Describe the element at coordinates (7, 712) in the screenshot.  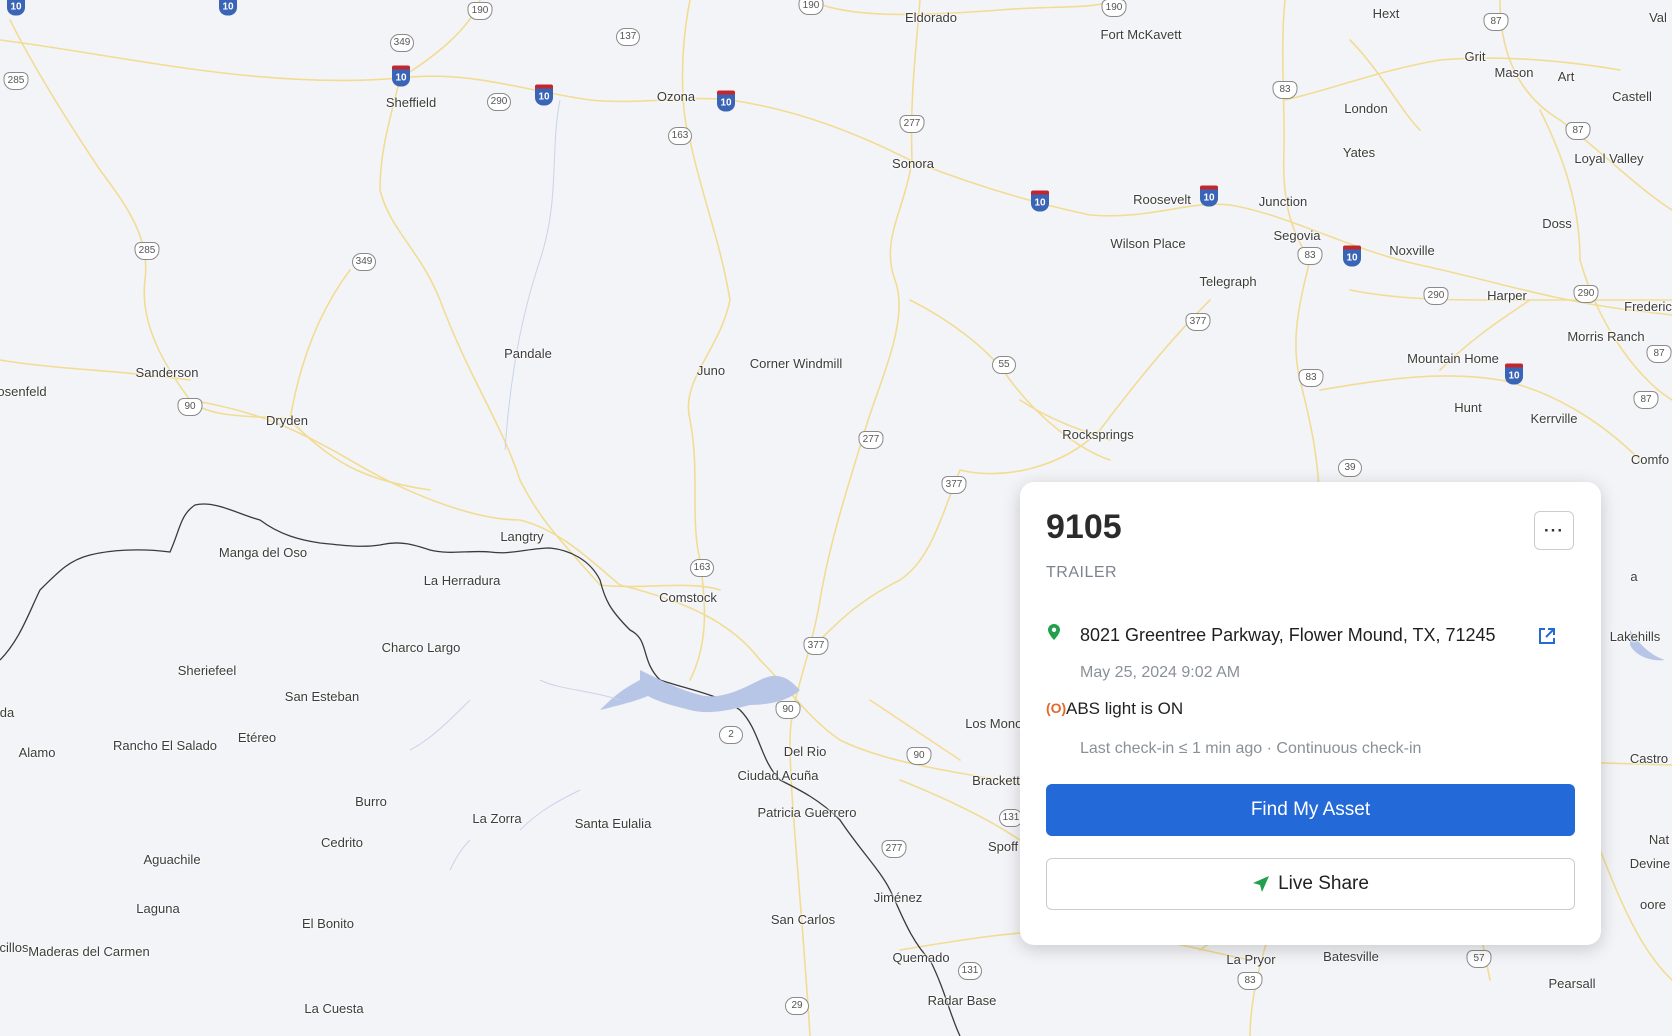
I see `place-label: da` at that location.